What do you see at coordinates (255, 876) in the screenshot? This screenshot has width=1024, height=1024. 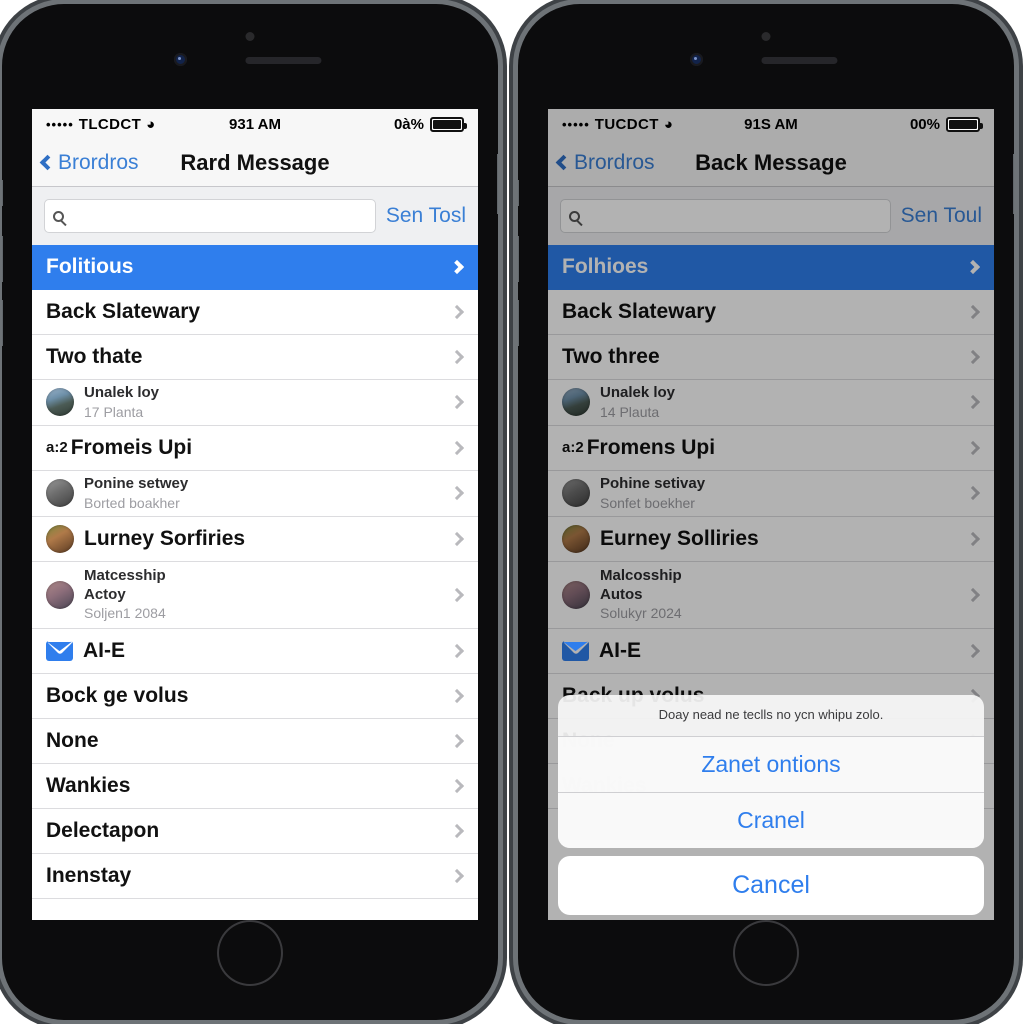 I see `list-item: Inenstay` at bounding box center [255, 876].